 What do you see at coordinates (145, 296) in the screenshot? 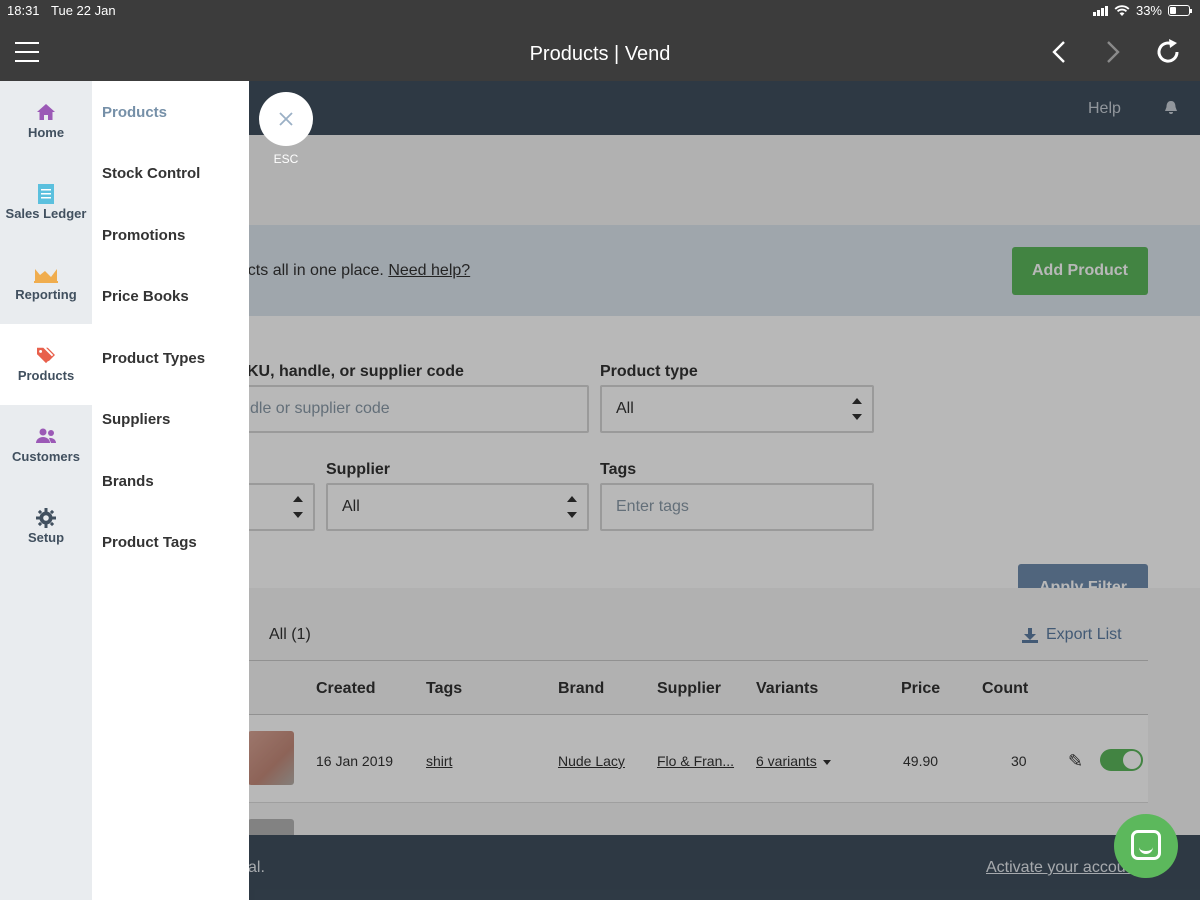
I see `submenu-item-price-books: Price Books` at bounding box center [145, 296].